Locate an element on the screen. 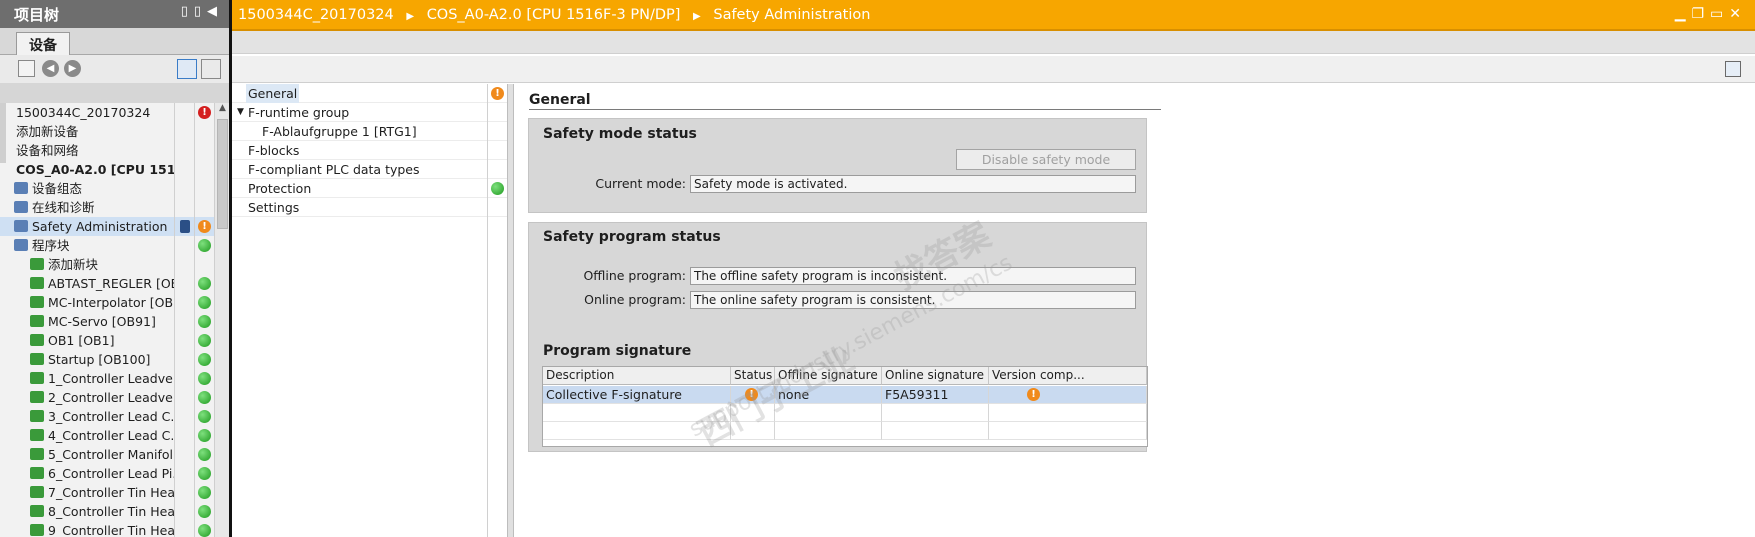 The image size is (1755, 537). panel-controls: ▯▯◀ is located at coordinates (202, 11).